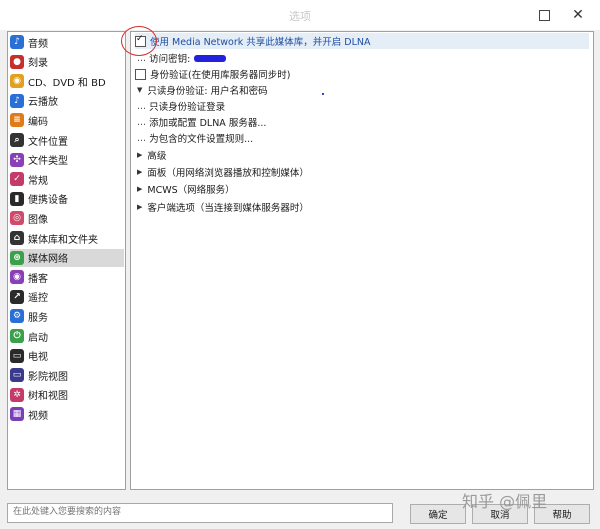  What do you see at coordinates (67, 218) in the screenshot?
I see `sidebar-item: ◎ 图像` at bounding box center [67, 218].